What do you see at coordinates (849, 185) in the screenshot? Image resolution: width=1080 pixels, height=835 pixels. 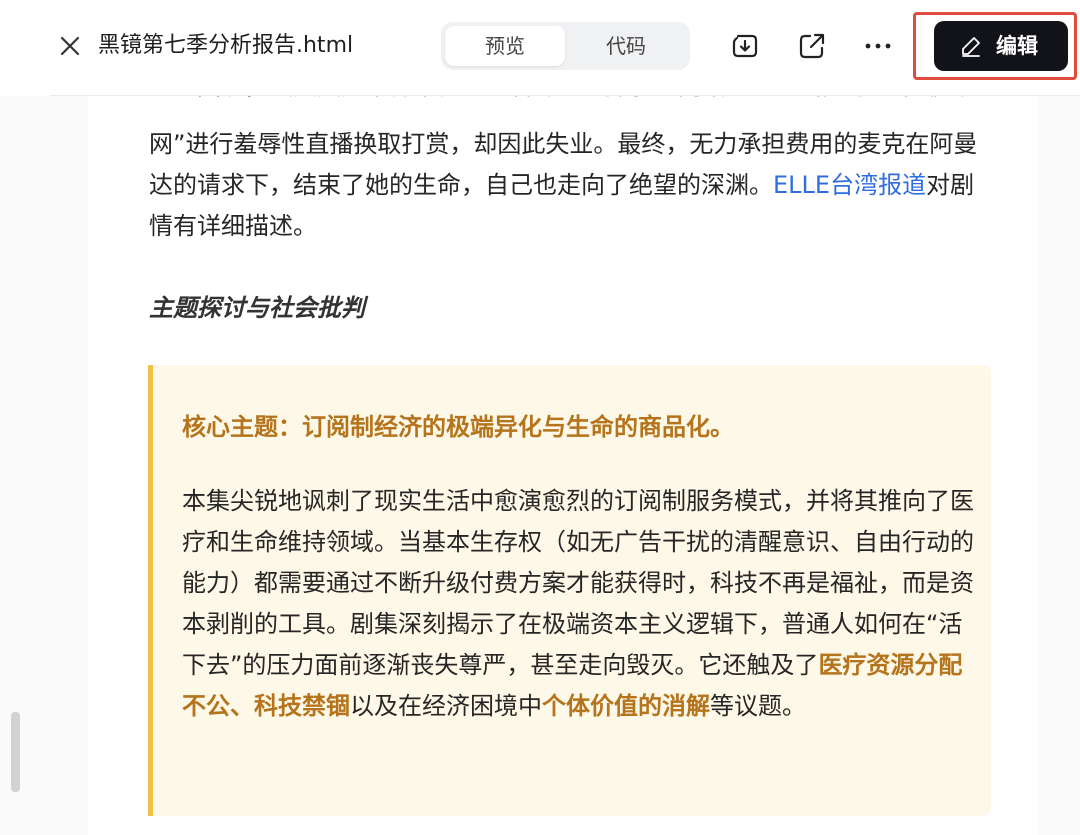 I see `elle-taiwan-link: ELLE台湾报道` at bounding box center [849, 185].